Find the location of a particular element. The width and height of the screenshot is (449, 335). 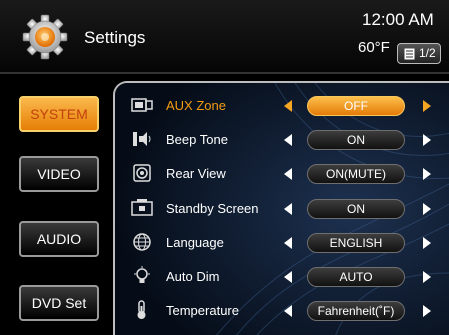

setting-value-button: AUTO is located at coordinates (356, 277).